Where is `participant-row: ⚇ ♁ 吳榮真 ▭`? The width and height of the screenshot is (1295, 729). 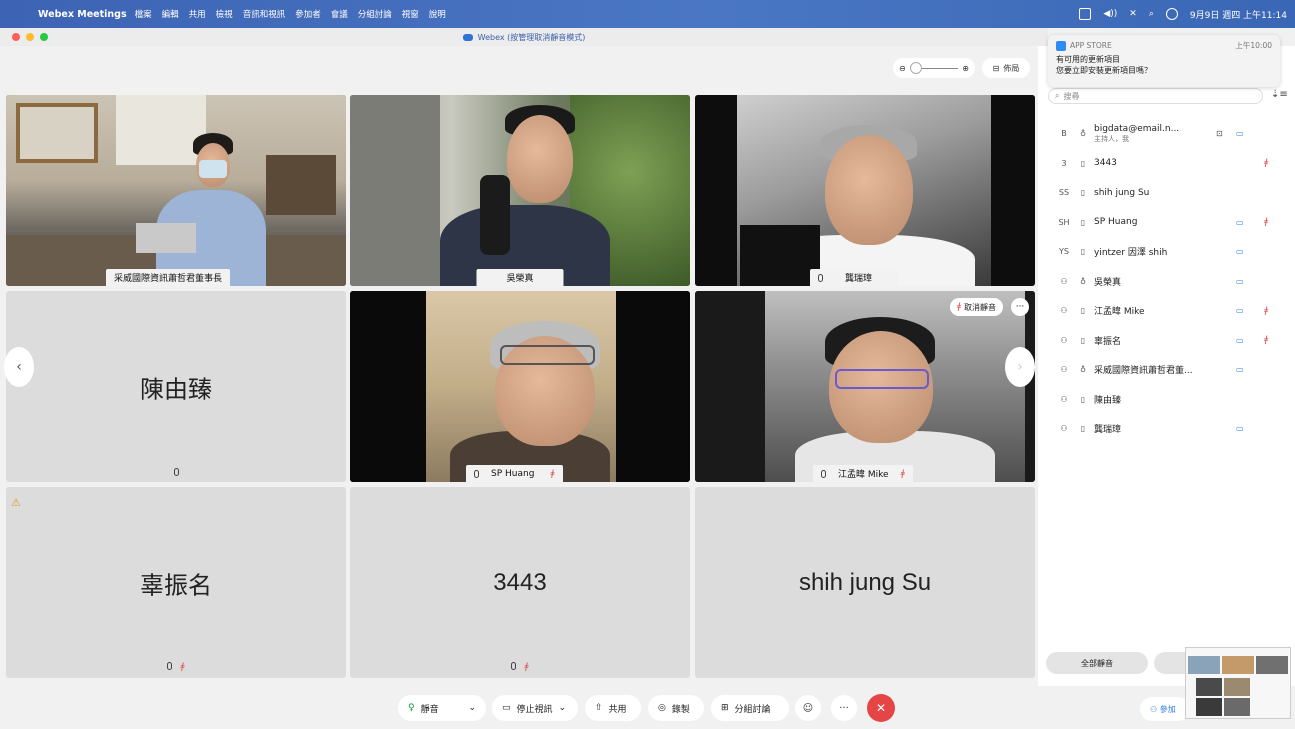
participant-row: ⚇ ♁ 吳榮真 ▭ is located at coordinates (1171, 282).